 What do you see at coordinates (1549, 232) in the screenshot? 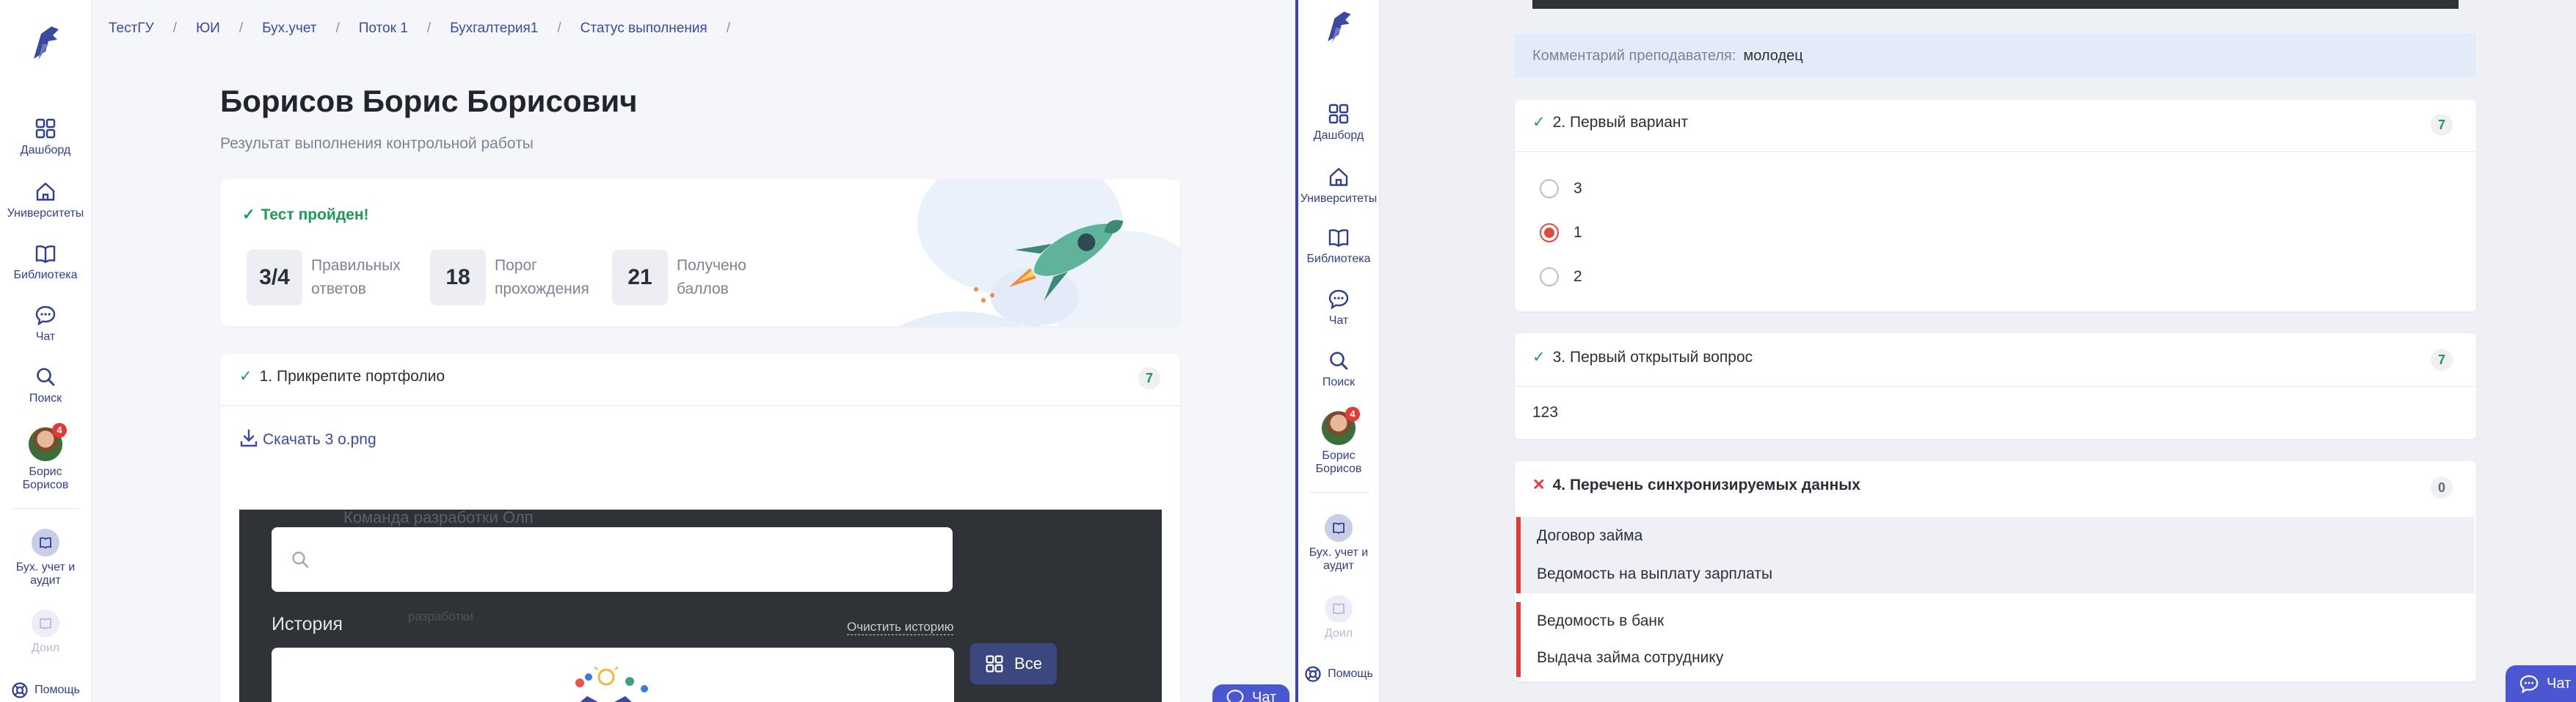
I see `radio-button-selected` at bounding box center [1549, 232].